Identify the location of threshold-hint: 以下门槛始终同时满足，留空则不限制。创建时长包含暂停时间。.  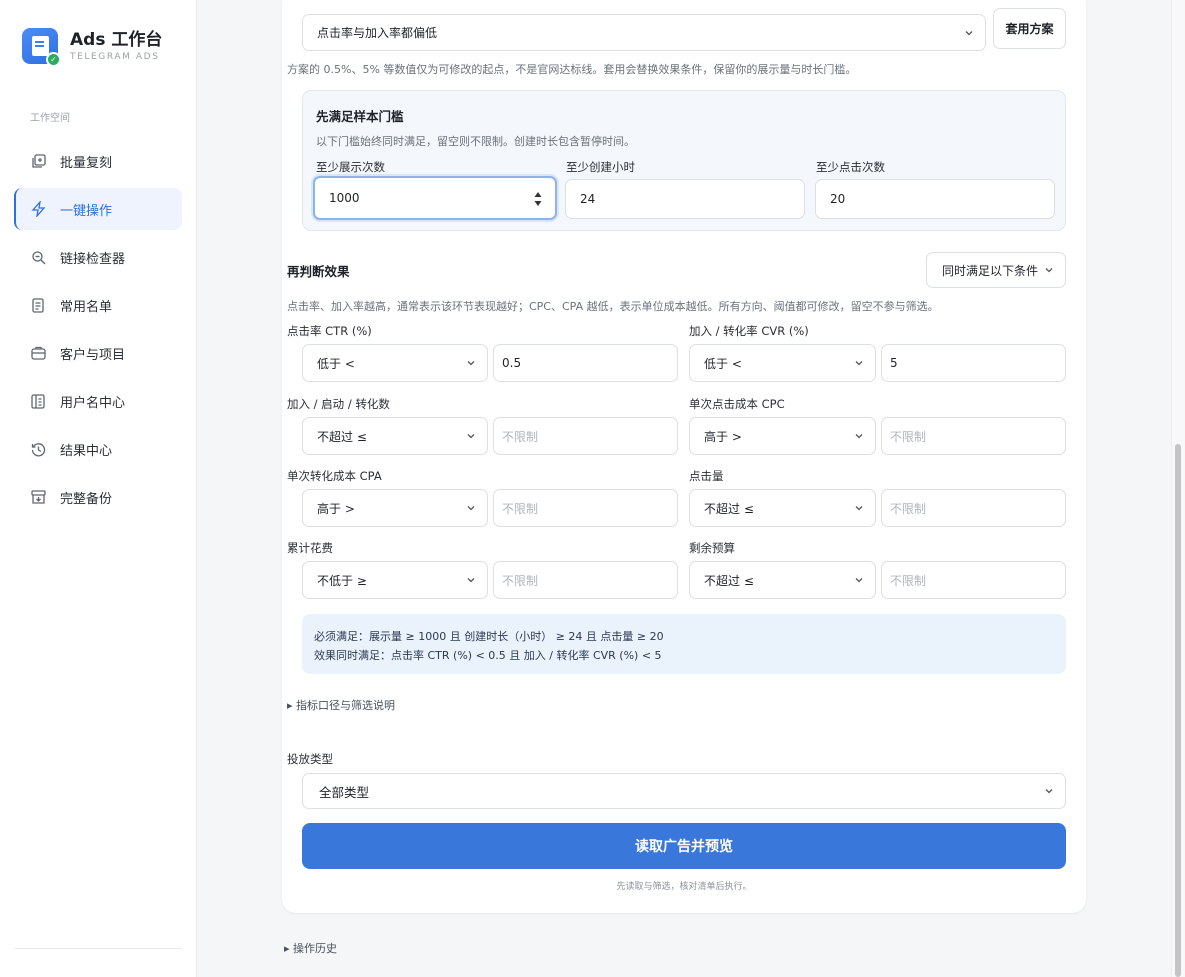
(475, 141).